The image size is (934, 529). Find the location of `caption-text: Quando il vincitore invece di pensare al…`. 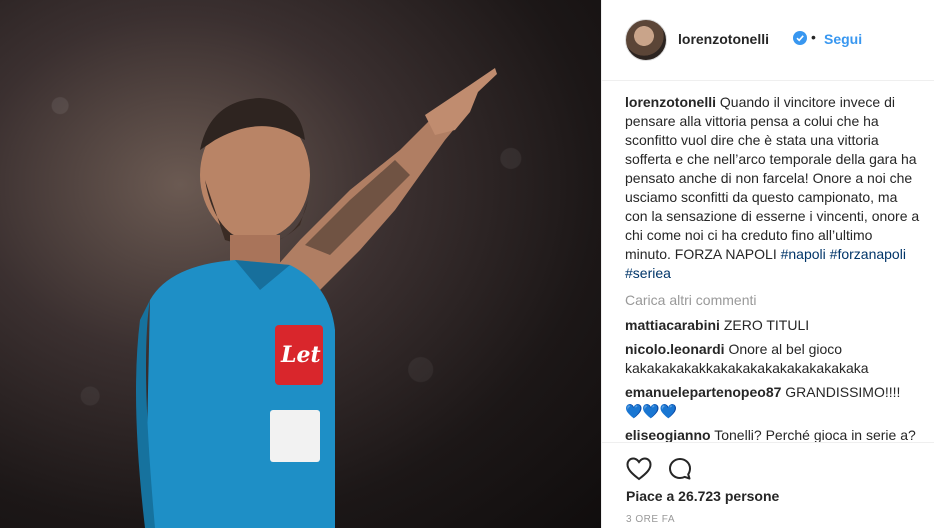

caption-text: Quando il vincitore invece di pensare al… is located at coordinates (772, 178).